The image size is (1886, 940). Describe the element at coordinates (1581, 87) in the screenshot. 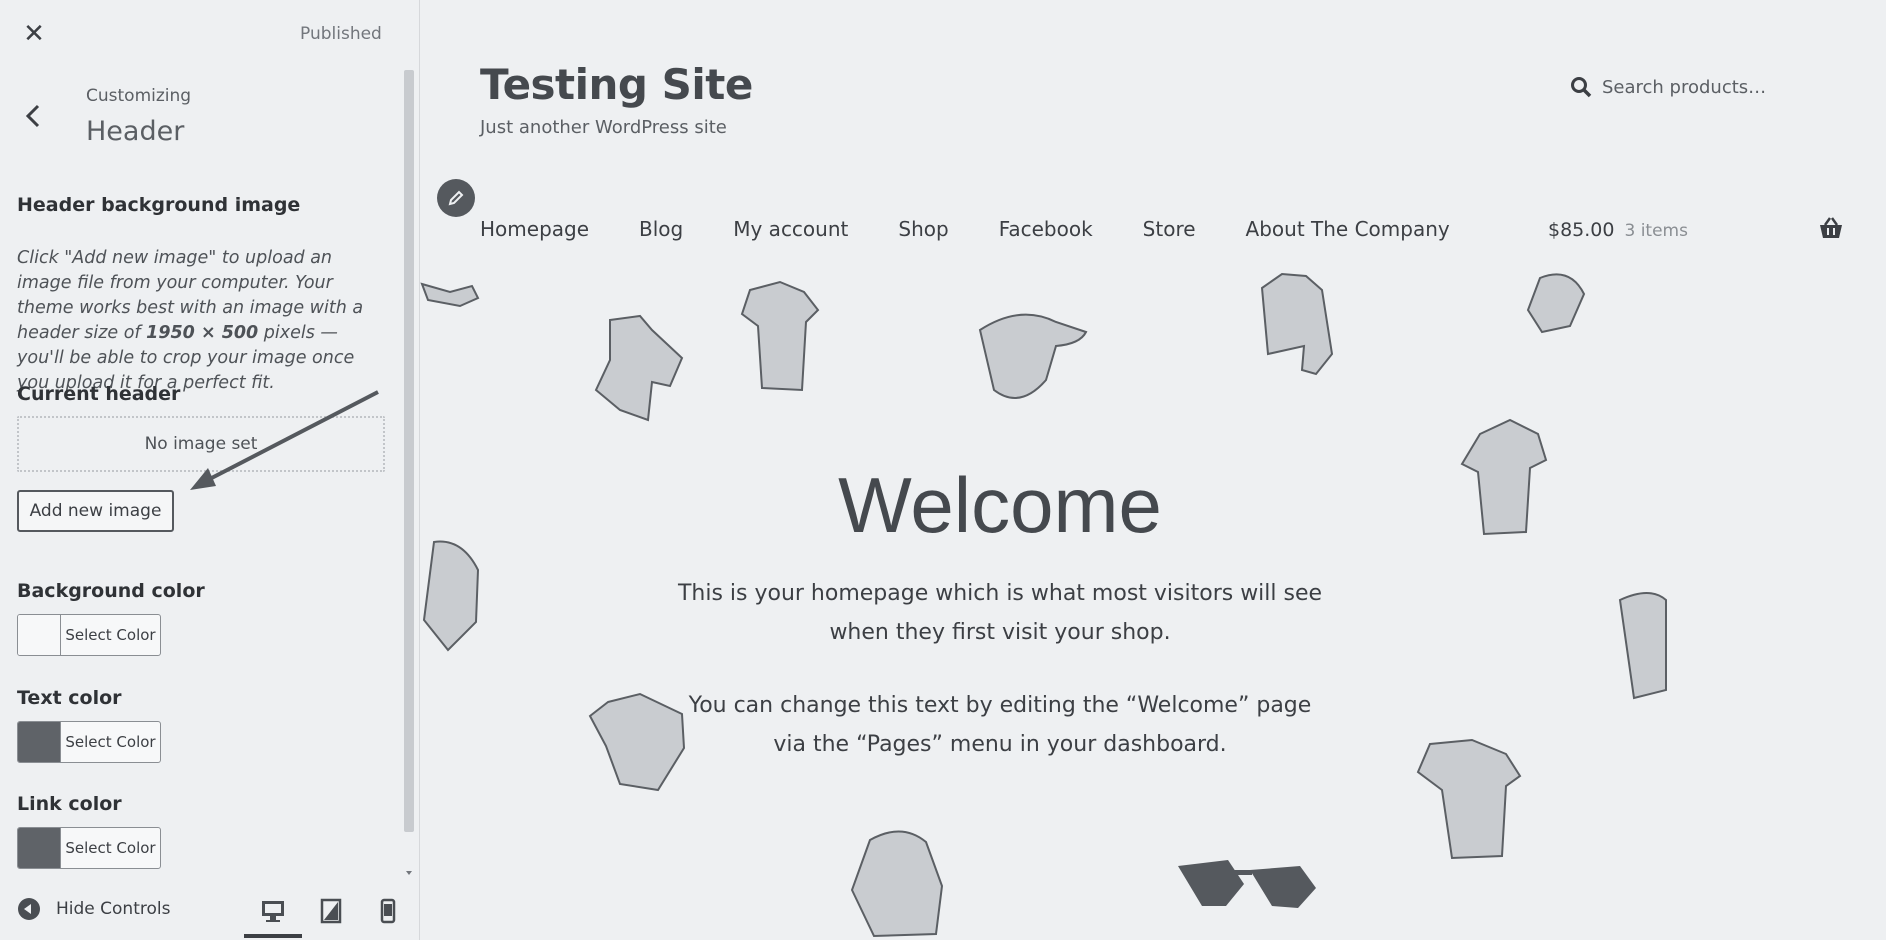

I see `search-icon` at that location.